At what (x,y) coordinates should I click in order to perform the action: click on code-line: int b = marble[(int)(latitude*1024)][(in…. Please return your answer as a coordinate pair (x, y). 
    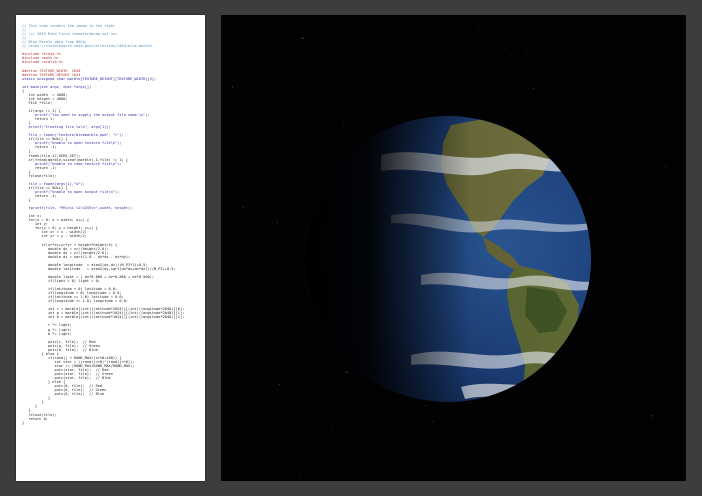
    Looking at the image, I should click on (103, 317).